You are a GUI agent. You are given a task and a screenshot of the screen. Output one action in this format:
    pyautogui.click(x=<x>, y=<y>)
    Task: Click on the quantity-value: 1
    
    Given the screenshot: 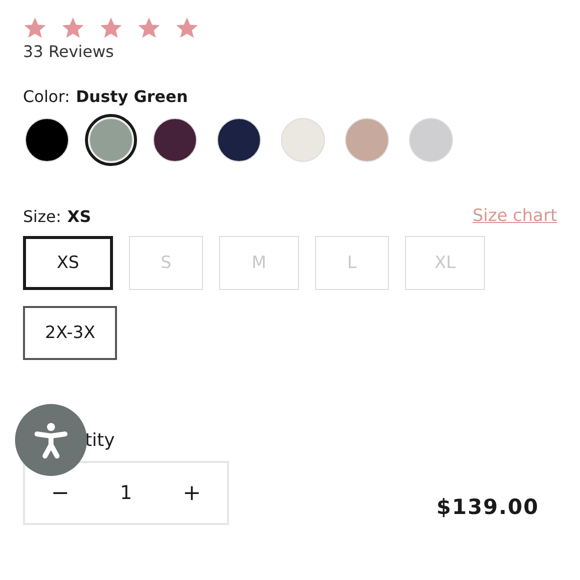 What is the action you would take?
    pyautogui.click(x=126, y=493)
    